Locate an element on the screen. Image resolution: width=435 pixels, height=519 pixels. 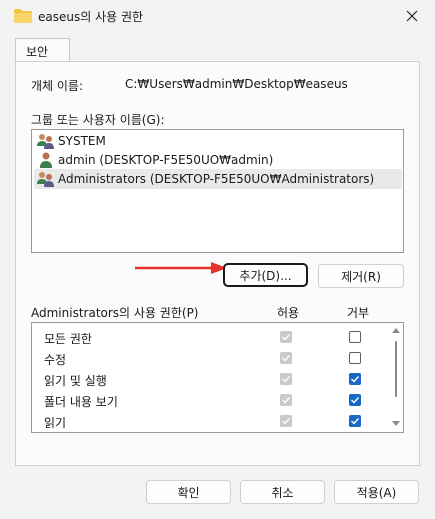
annotation-arrow-icon is located at coordinates (181, 268).